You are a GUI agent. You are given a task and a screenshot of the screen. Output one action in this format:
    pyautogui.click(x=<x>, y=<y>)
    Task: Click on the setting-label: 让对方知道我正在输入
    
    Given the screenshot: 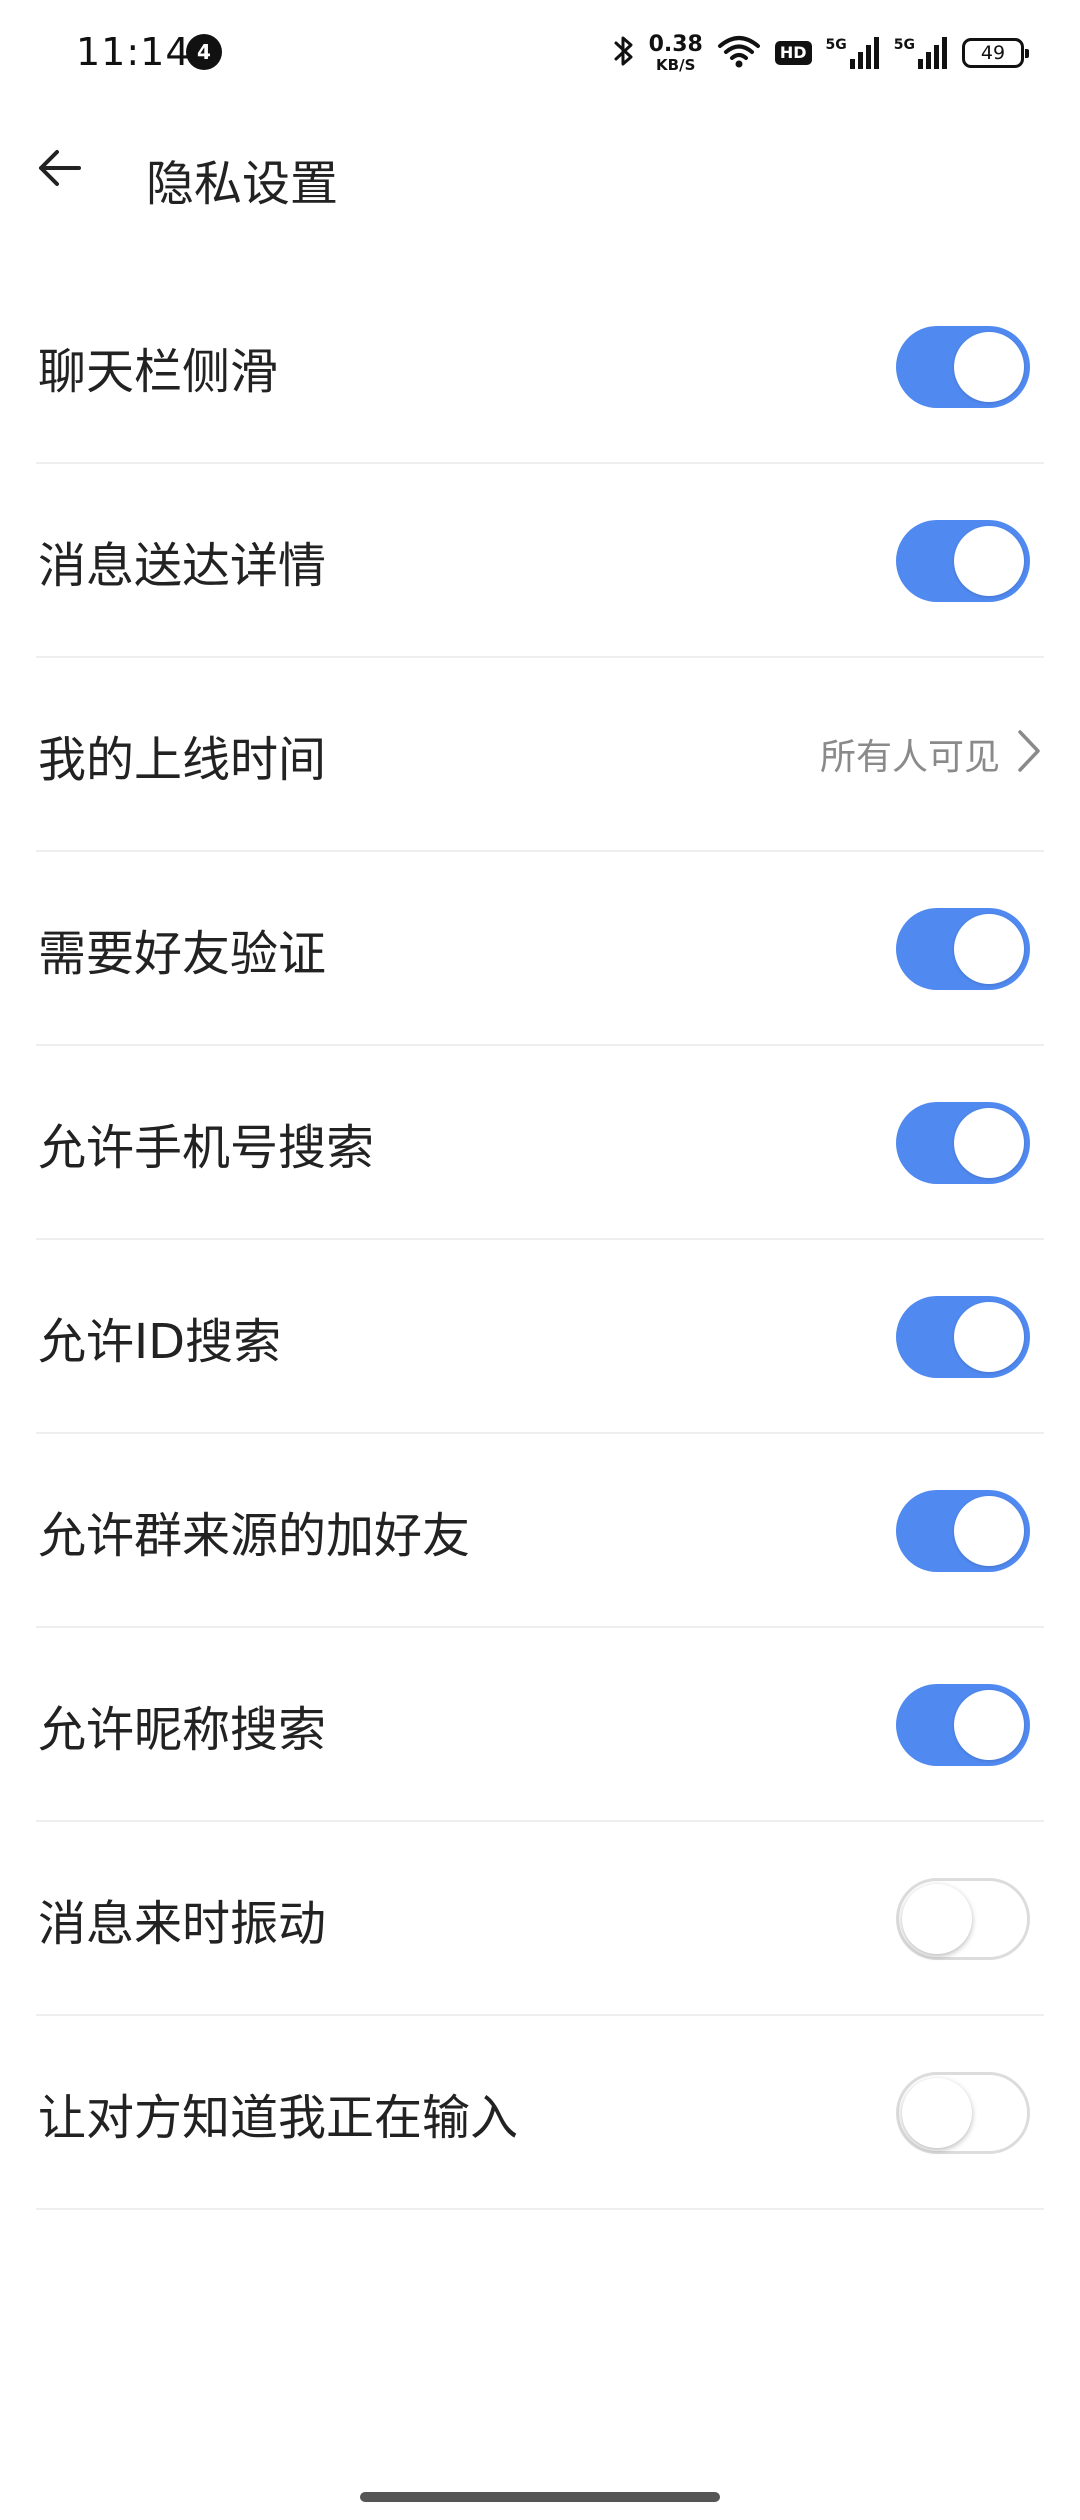 What is the action you would take?
    pyautogui.click(x=278, y=2118)
    